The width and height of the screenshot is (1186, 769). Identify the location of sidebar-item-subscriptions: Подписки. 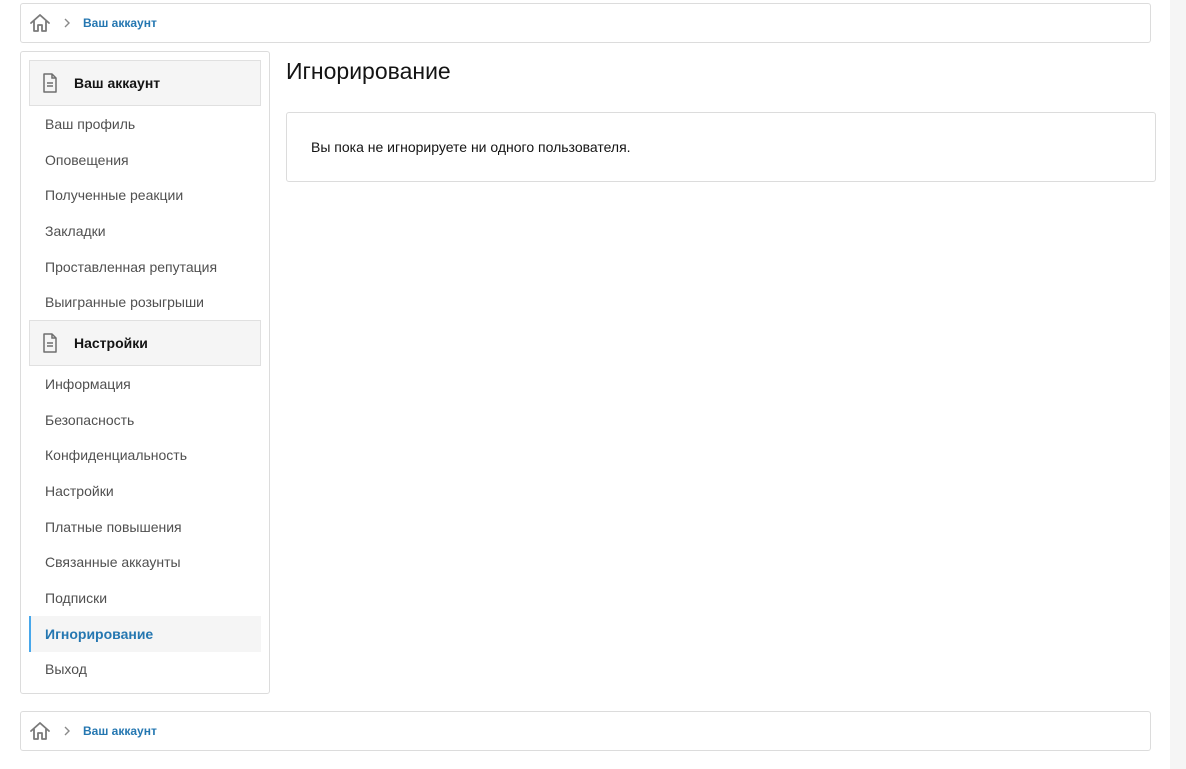
(145, 598).